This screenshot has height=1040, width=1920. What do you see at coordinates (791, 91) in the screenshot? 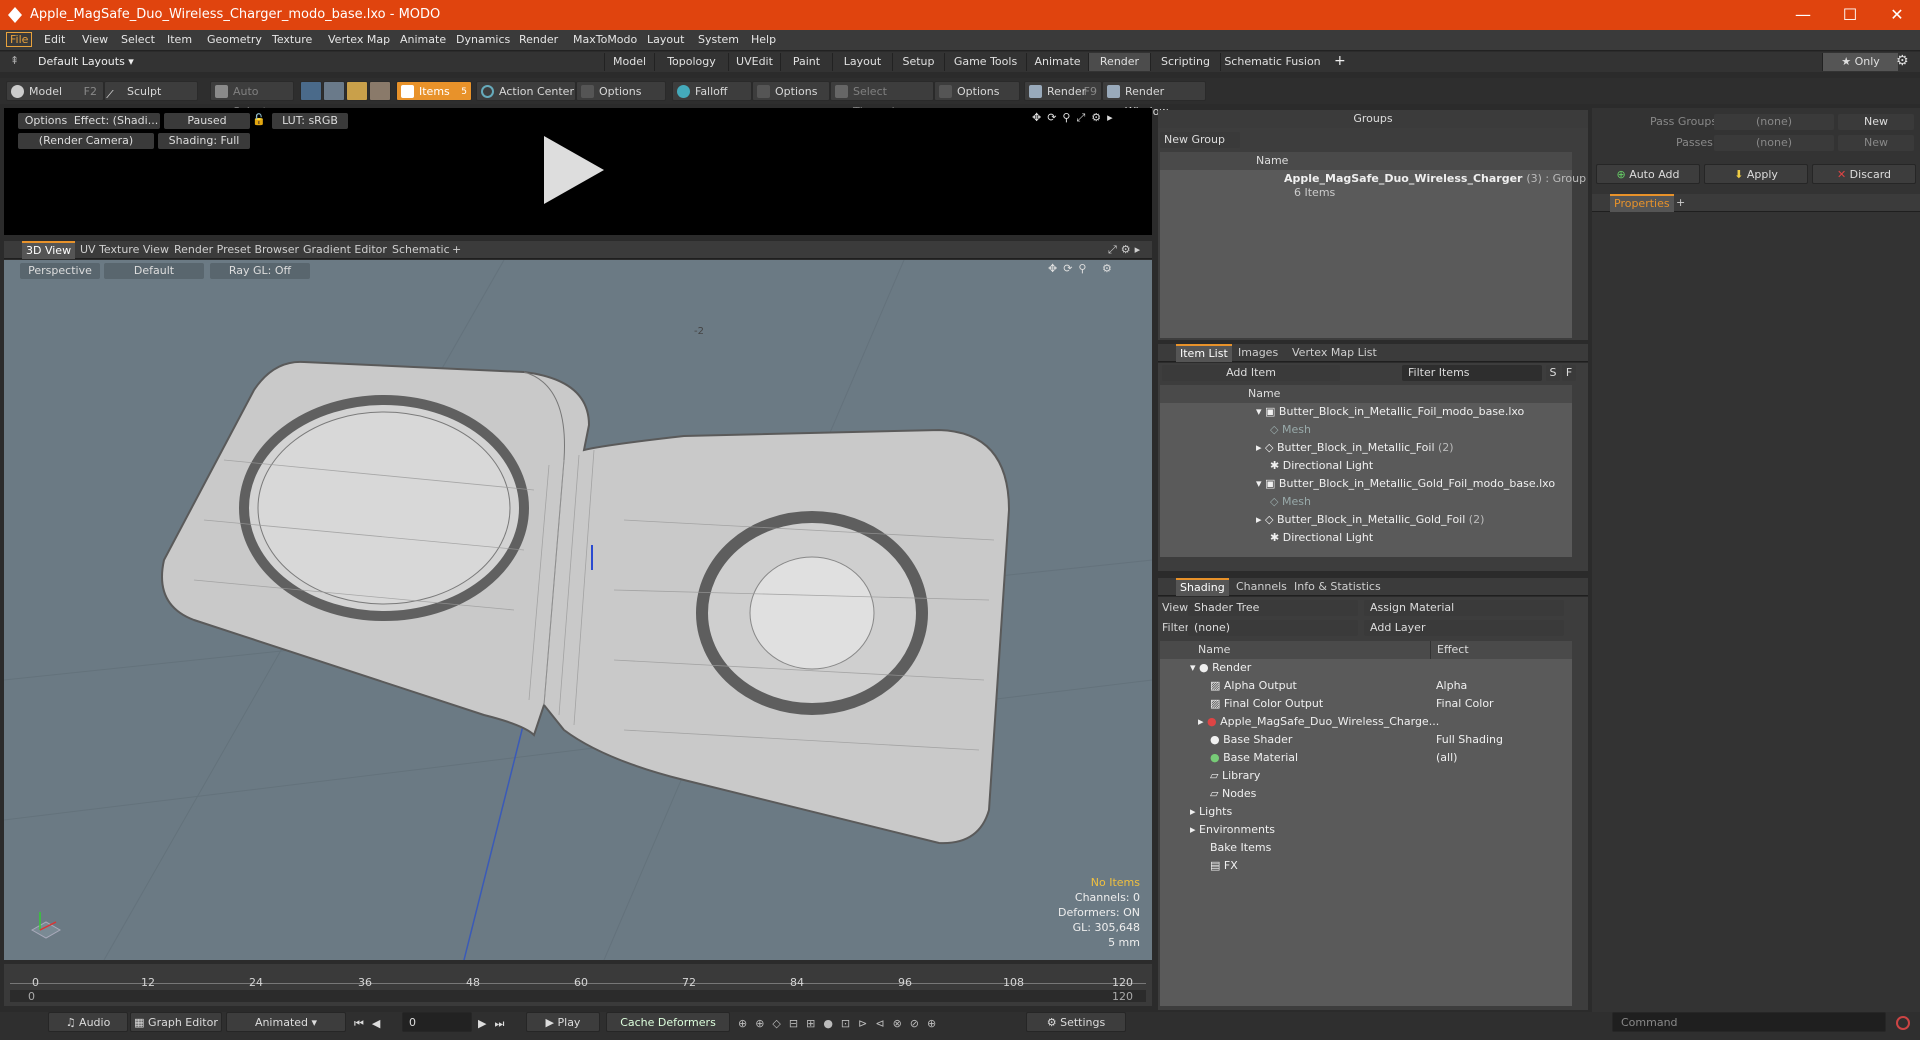
I see `falloff-options-button: Options` at bounding box center [791, 91].